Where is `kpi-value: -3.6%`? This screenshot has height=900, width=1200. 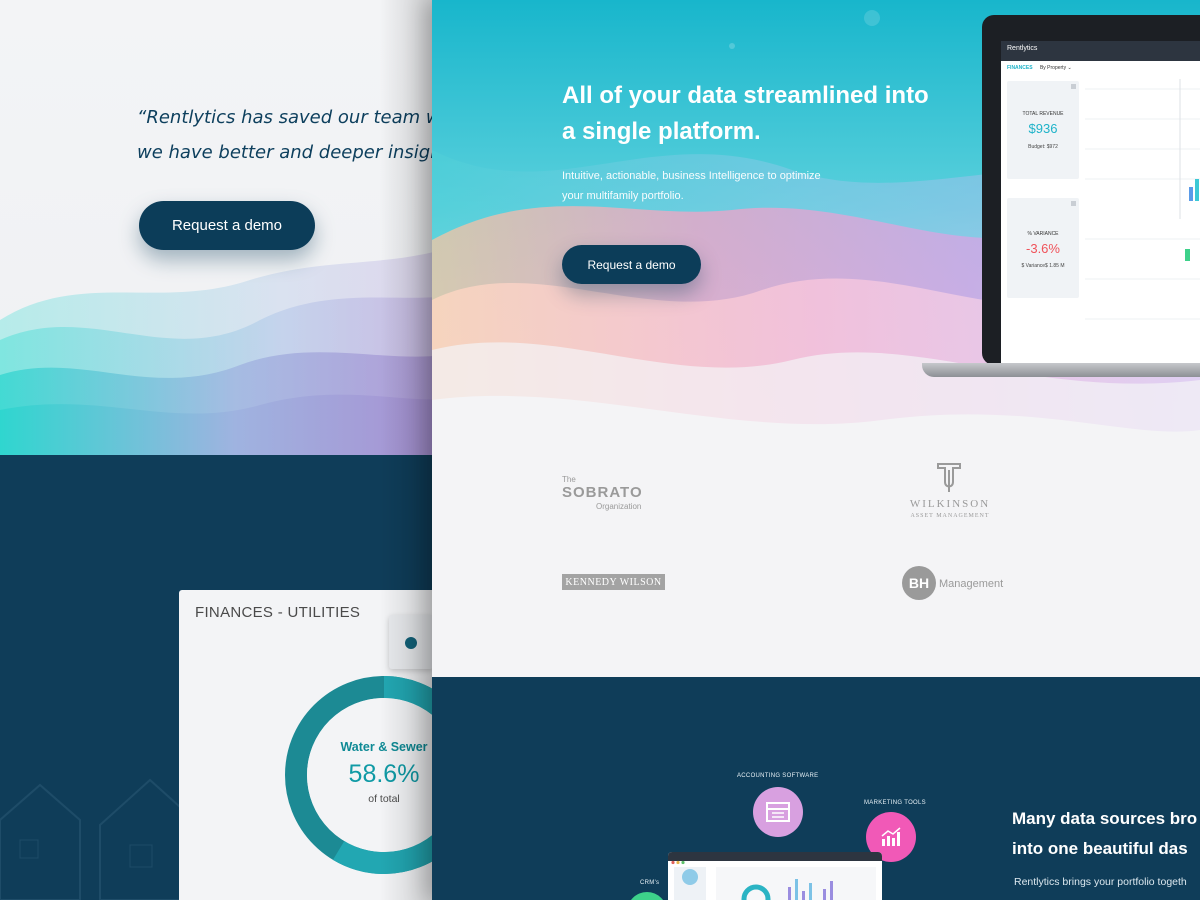 kpi-value: -3.6% is located at coordinates (1043, 248).